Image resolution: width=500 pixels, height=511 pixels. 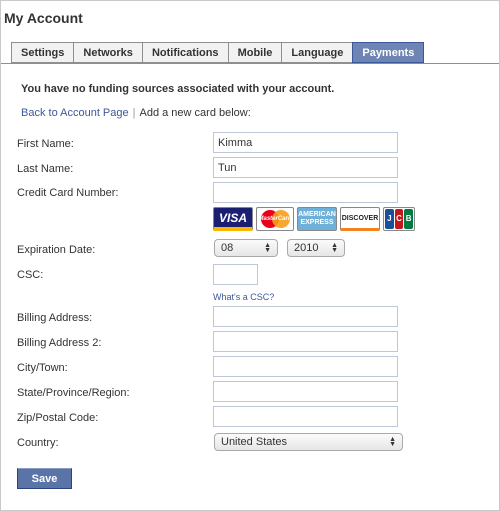 I want to click on tab-divider, so click(x=250, y=63).